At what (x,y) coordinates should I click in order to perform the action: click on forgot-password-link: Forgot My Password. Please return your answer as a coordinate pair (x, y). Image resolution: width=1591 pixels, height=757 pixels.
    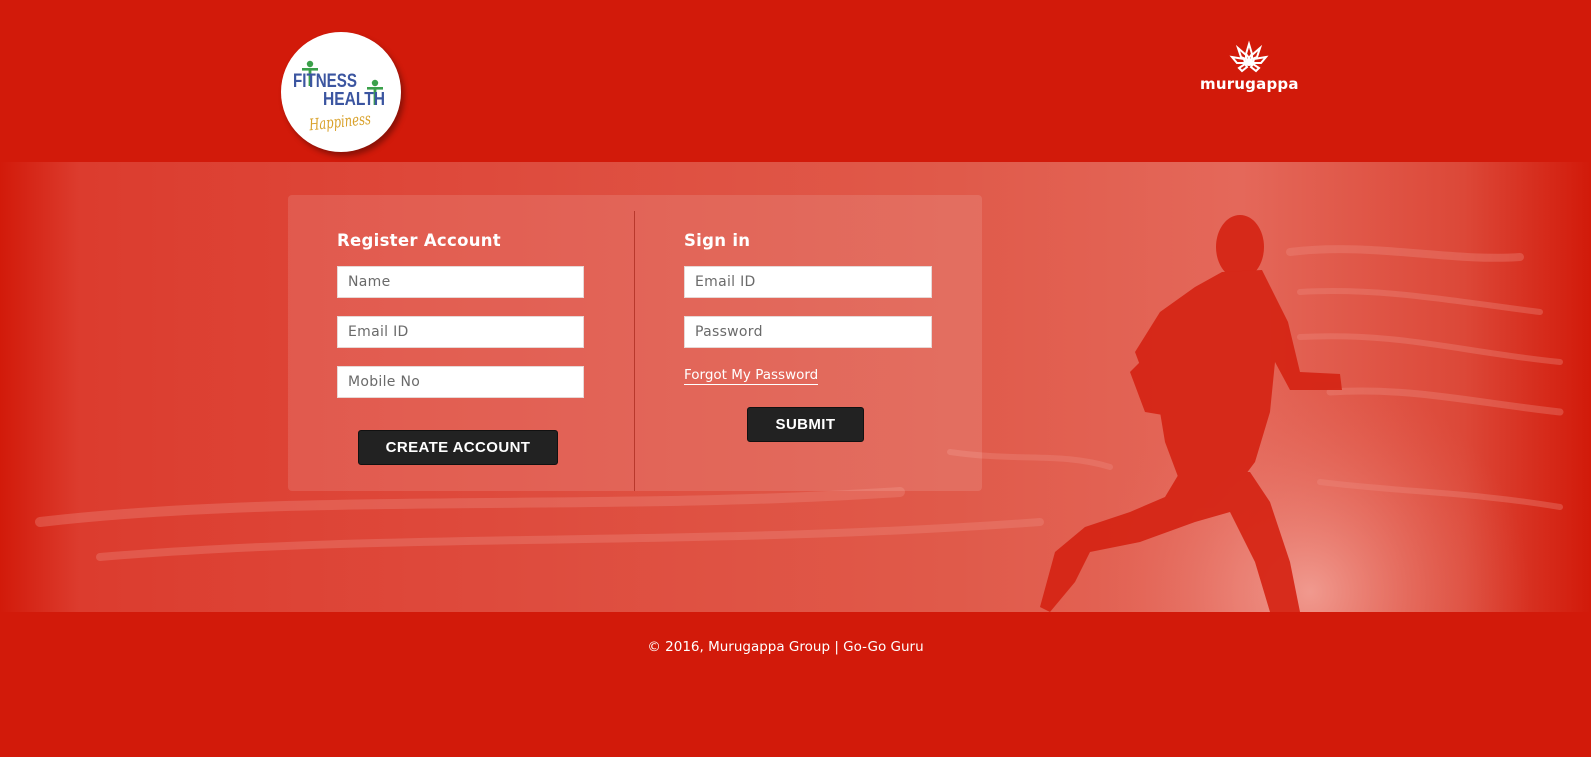
    Looking at the image, I should click on (751, 376).